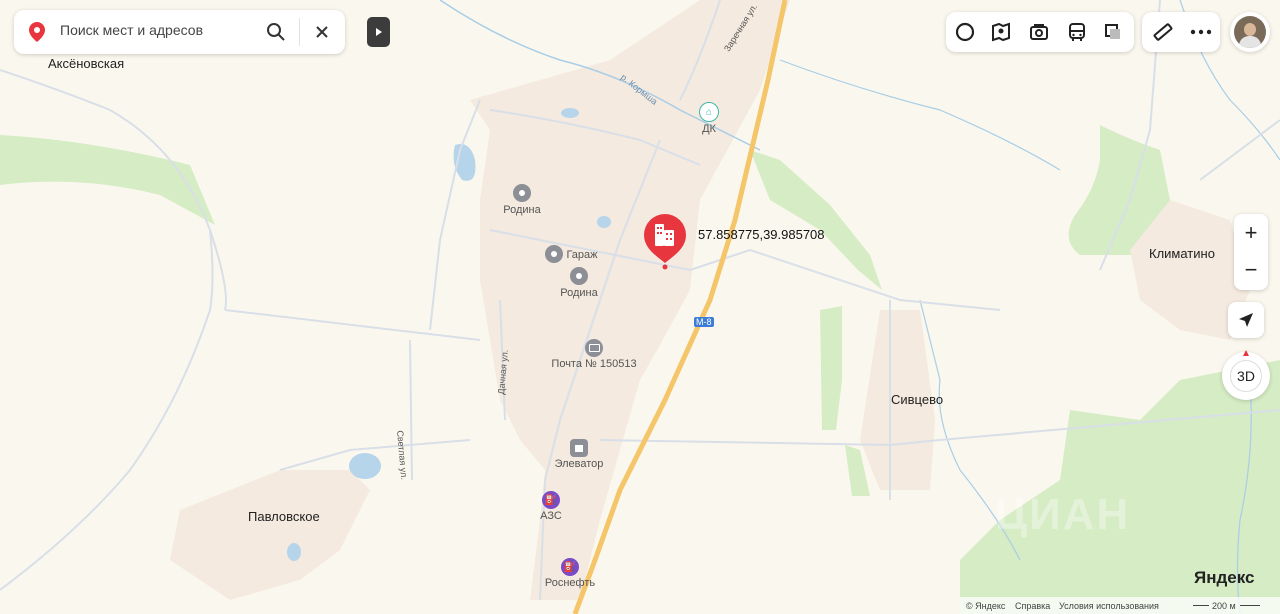 The width and height of the screenshot is (1280, 614). What do you see at coordinates (1224, 577) in the screenshot?
I see `yandex-logo: Яндекс` at bounding box center [1224, 577].